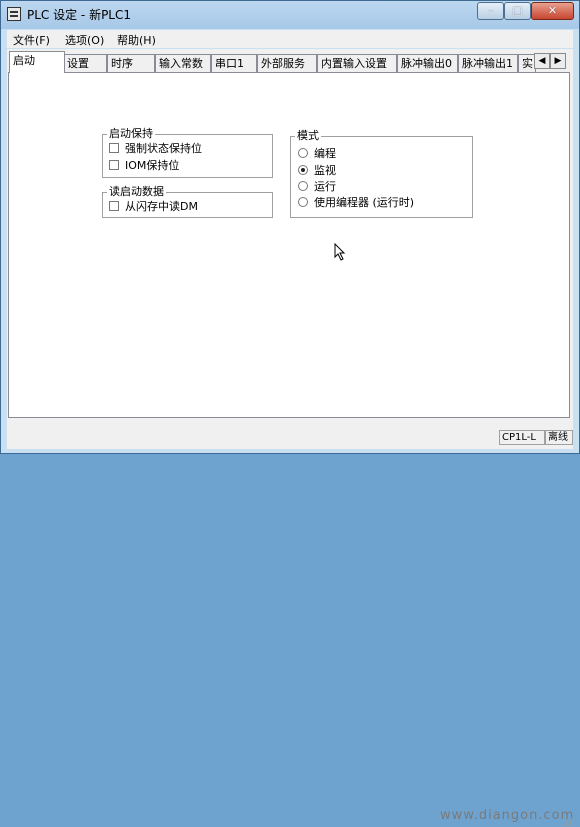 The image size is (580, 827). I want to click on mode-programmer-radio: 使用编程器 (运行时), so click(356, 203).